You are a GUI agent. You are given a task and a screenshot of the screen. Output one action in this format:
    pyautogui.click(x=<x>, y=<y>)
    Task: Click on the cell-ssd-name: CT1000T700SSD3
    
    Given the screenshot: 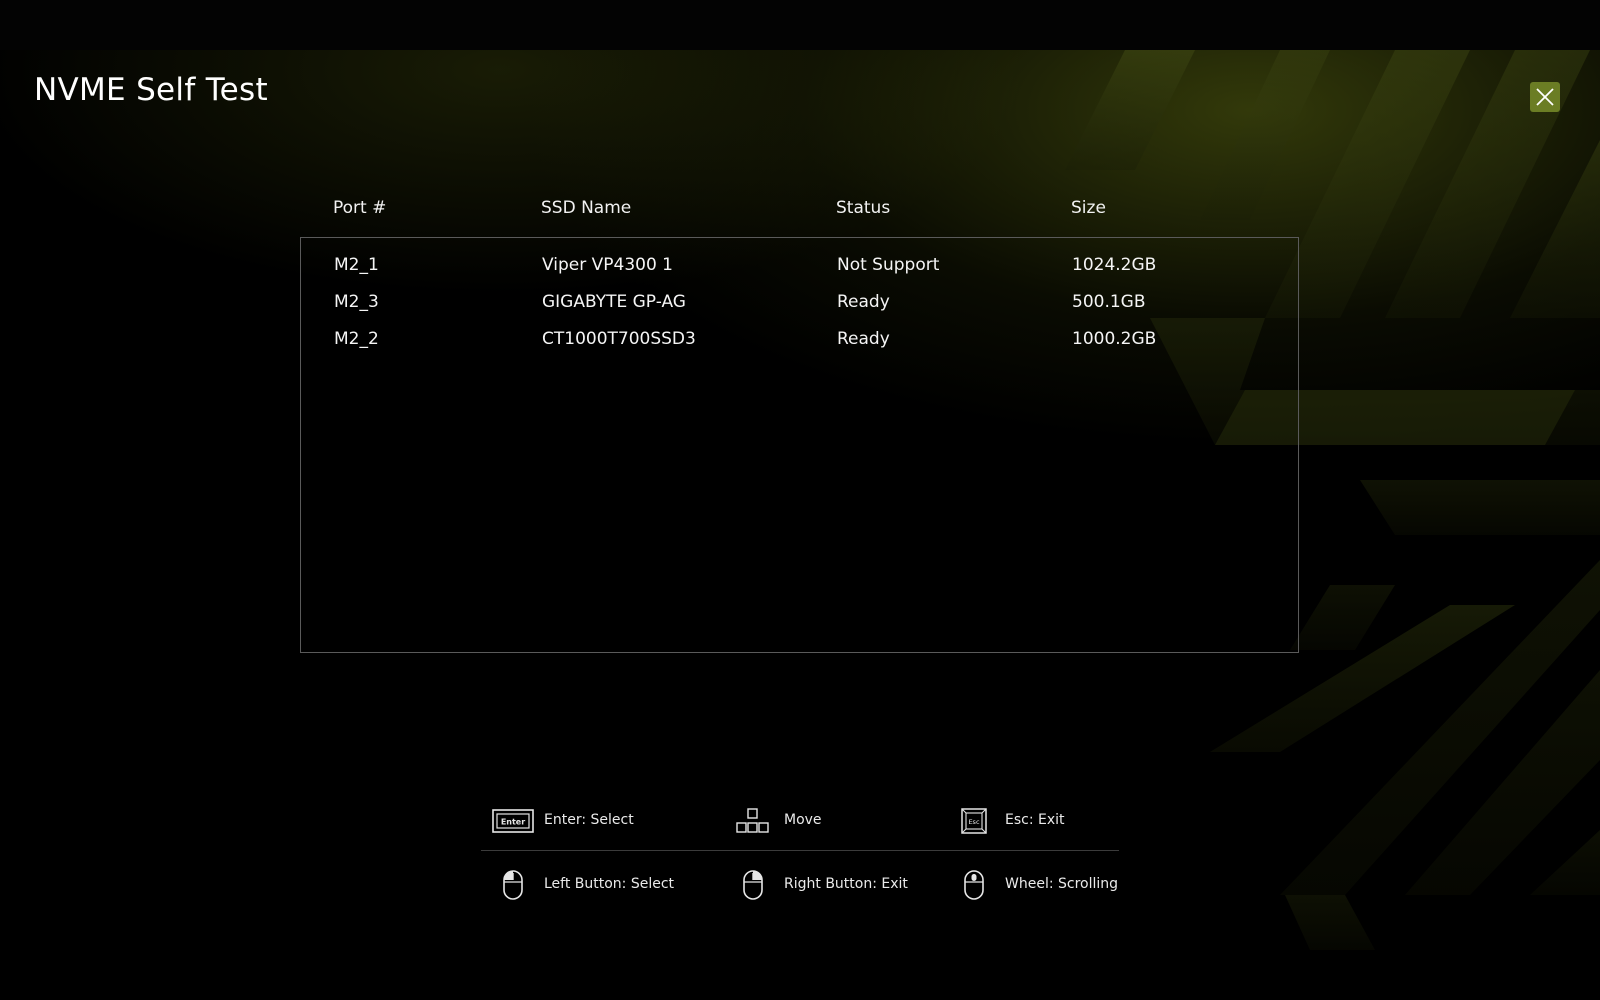 What is the action you would take?
    pyautogui.click(x=619, y=339)
    